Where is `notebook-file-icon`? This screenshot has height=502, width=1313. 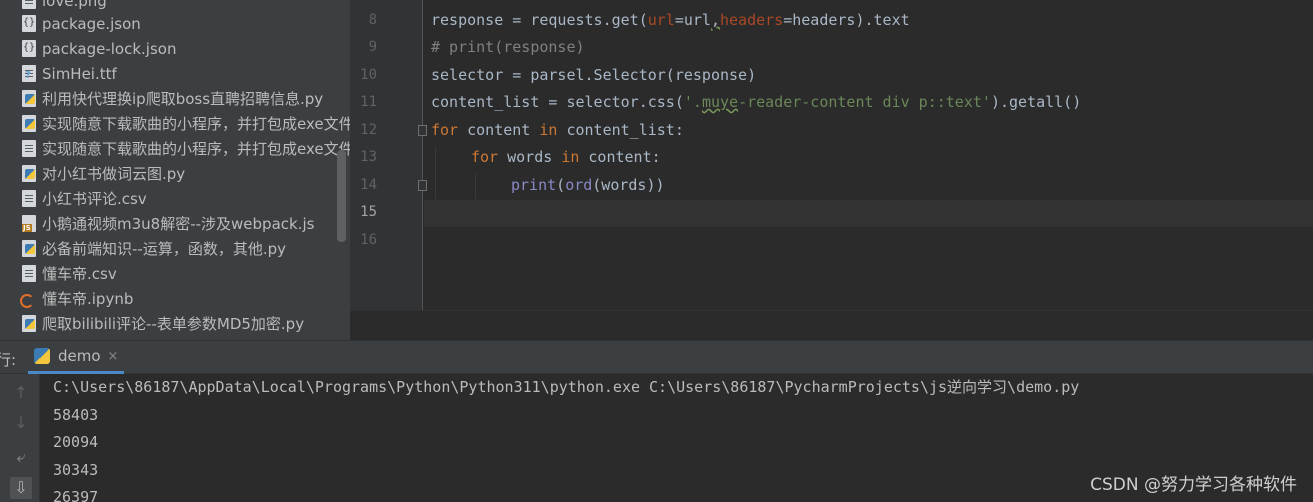 notebook-file-icon is located at coordinates (28, 299).